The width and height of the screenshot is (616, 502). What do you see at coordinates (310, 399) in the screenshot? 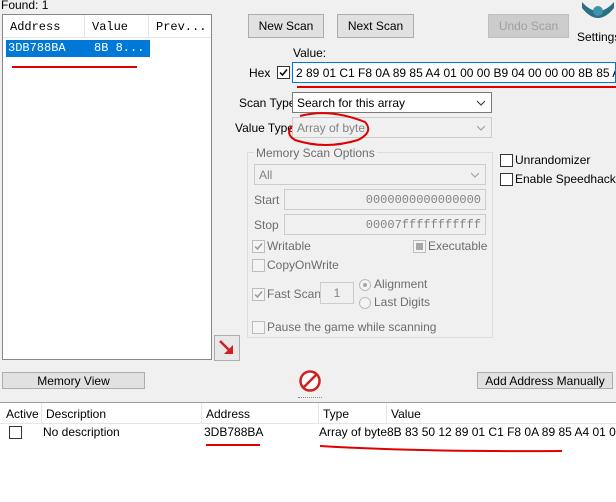
I see `splitter-handle` at bounding box center [310, 399].